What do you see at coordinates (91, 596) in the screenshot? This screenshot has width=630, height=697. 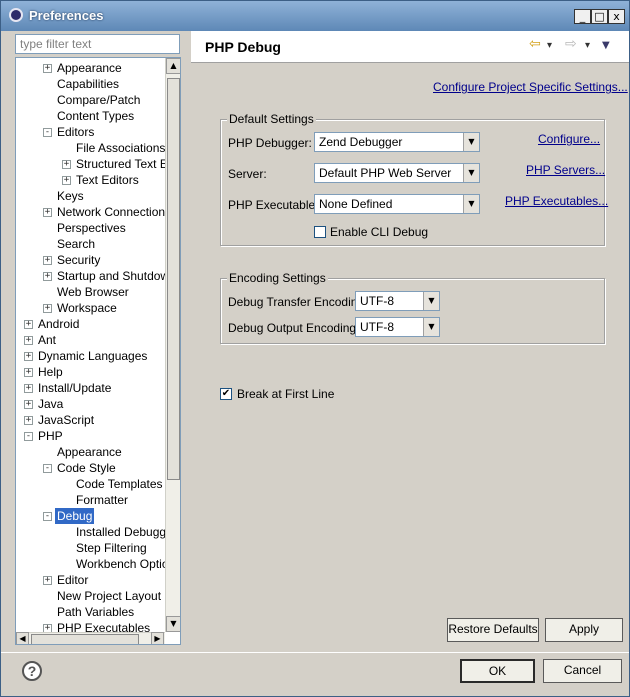 I see `tree-item: New Project Layout` at bounding box center [91, 596].